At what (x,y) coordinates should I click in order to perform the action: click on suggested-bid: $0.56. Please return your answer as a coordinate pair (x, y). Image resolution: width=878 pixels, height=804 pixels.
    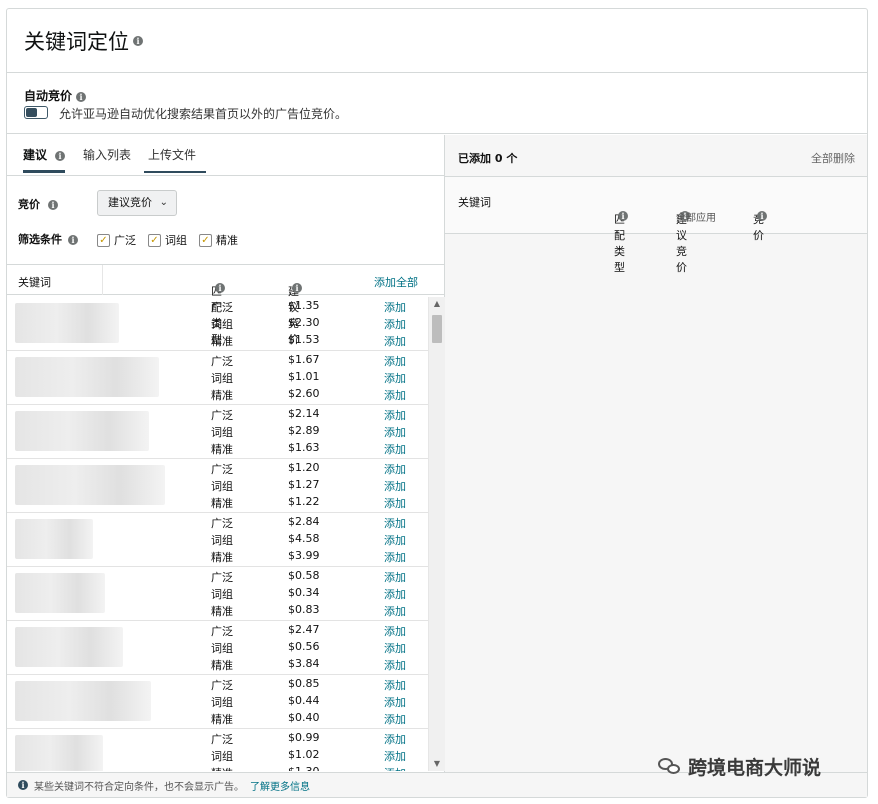
    Looking at the image, I should click on (304, 646).